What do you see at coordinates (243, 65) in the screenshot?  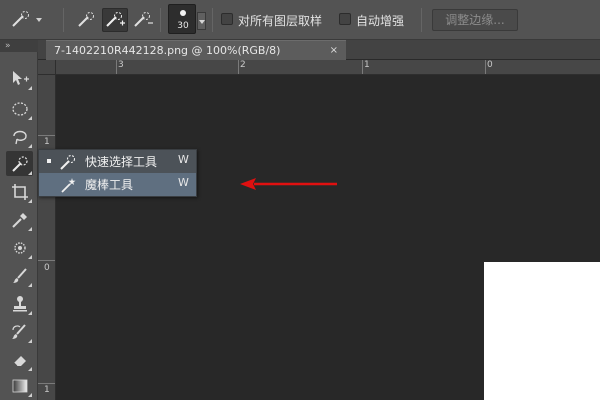 I see `ruler-label: 2` at bounding box center [243, 65].